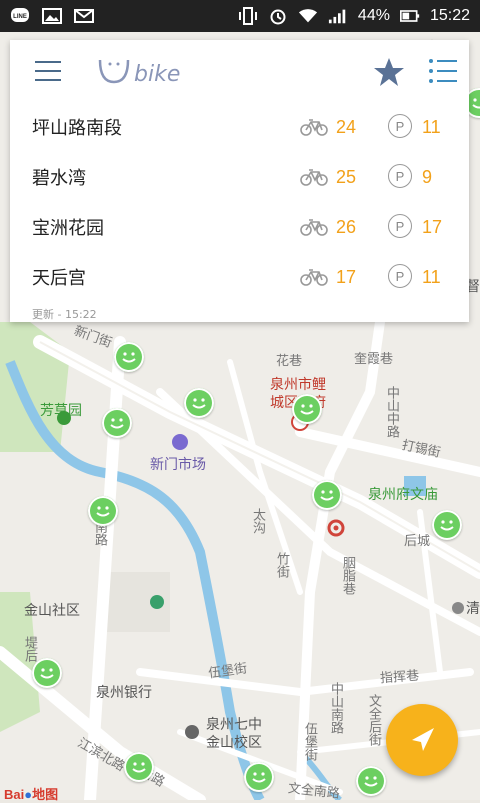 The image size is (480, 803). What do you see at coordinates (239, 71) in the screenshot?
I see `card-header: bike` at bounding box center [239, 71].